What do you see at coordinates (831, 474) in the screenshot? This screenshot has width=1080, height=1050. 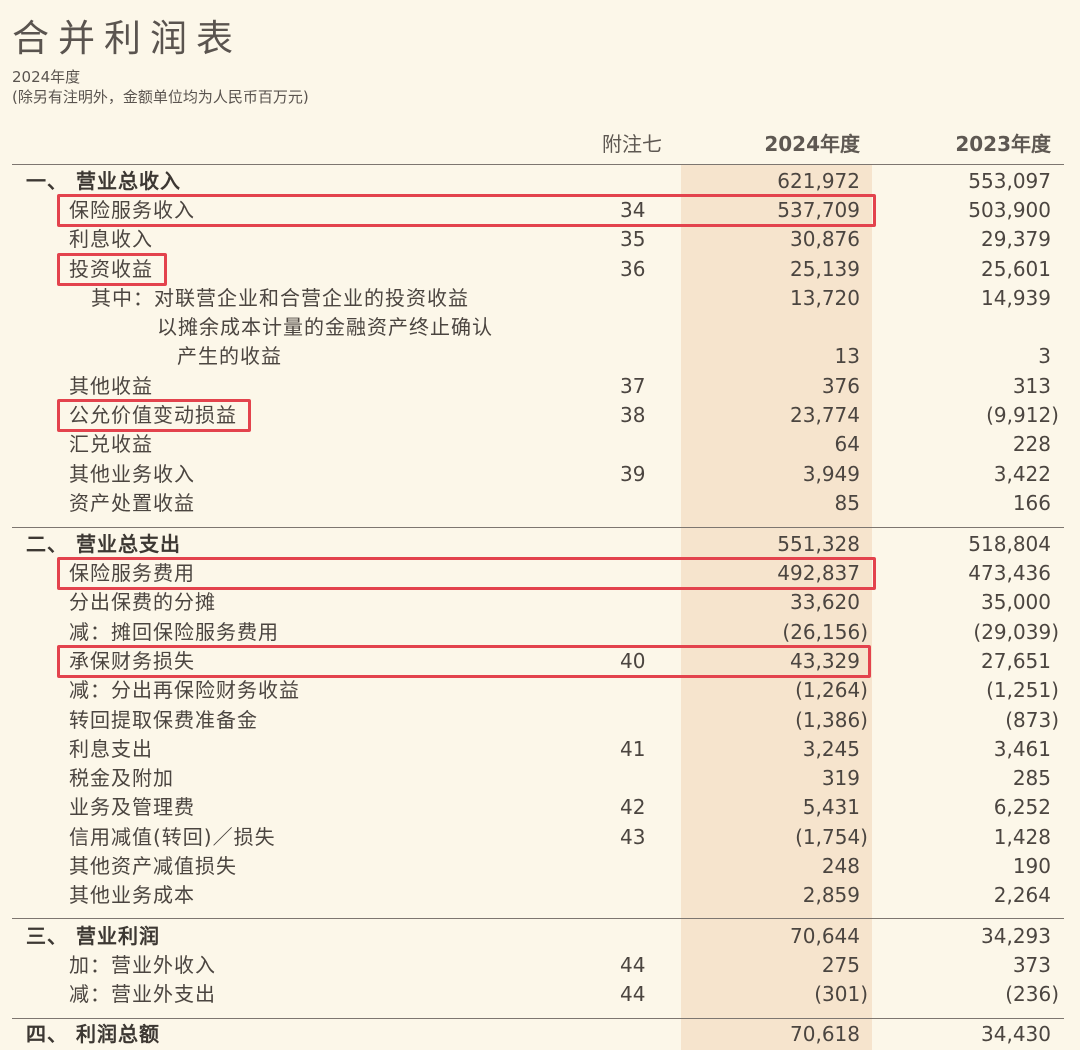 I see `value-2024: 3,949` at bounding box center [831, 474].